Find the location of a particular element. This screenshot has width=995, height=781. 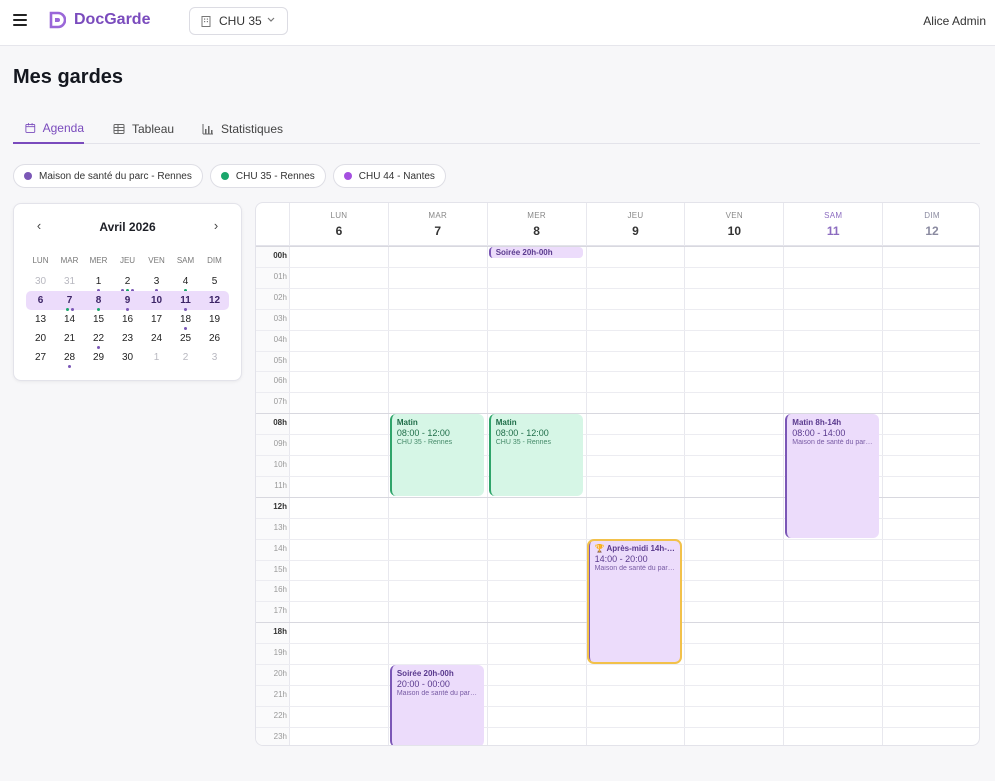

legend-chip-chu44: CHU 44 - Nantes is located at coordinates (389, 176).